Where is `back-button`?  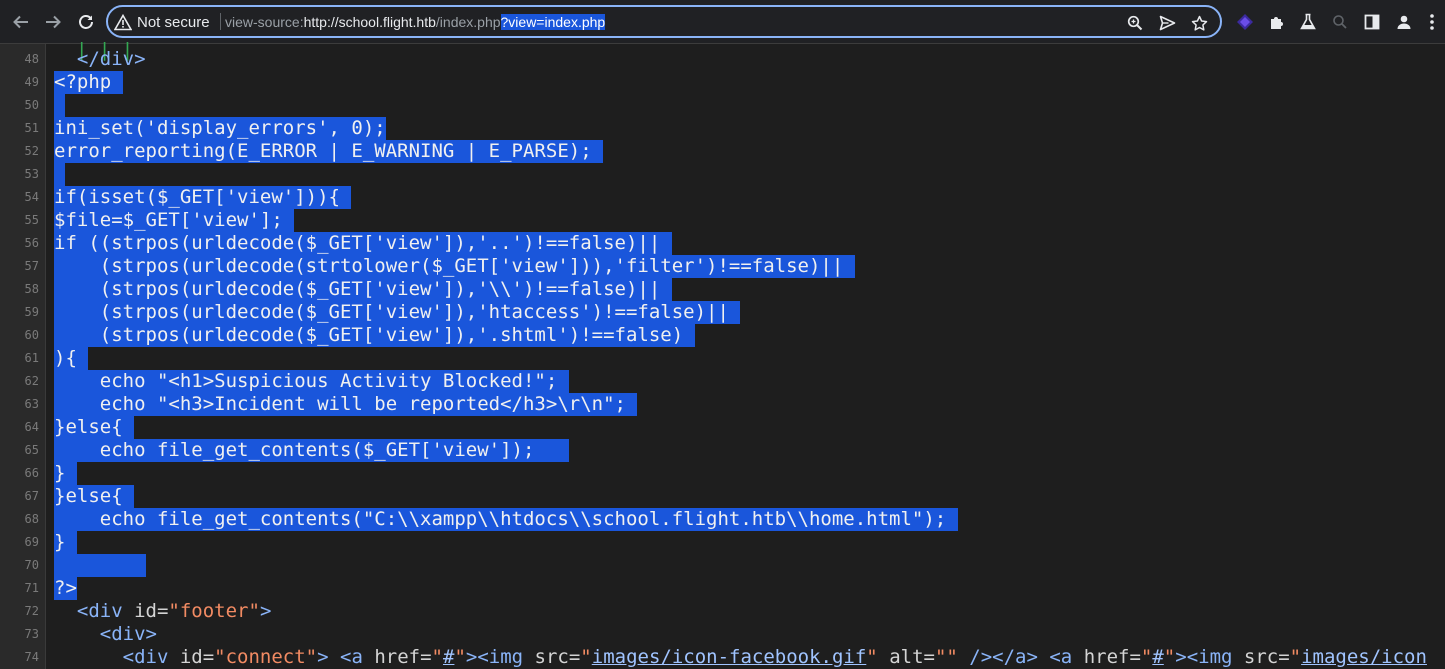 back-button is located at coordinates (21, 22).